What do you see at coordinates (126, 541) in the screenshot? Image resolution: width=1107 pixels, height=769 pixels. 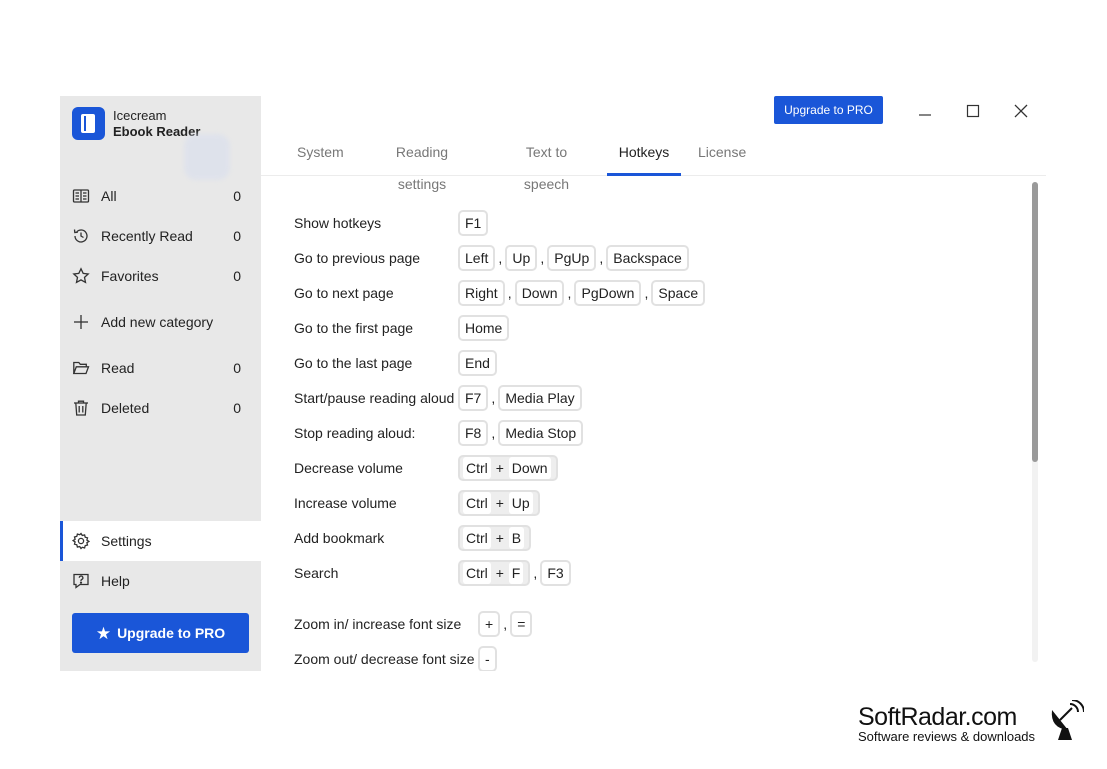 I see `sidebar-item-label: Settings` at bounding box center [126, 541].